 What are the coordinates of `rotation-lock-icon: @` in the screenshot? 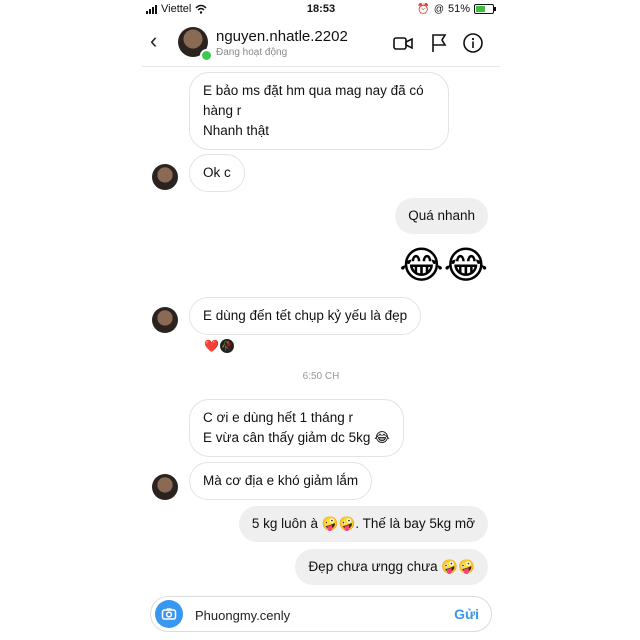 It's located at (438, 9).